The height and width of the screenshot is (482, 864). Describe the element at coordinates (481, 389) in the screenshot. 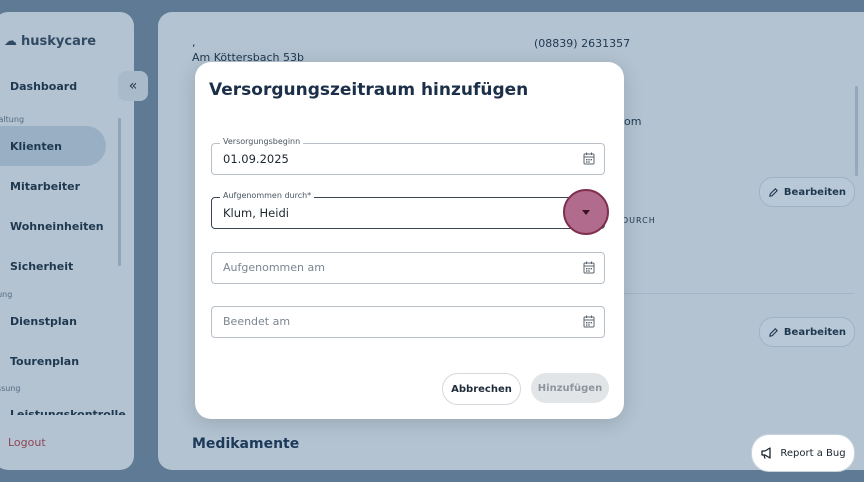

I see `cancel-button: Abbrechen` at that location.